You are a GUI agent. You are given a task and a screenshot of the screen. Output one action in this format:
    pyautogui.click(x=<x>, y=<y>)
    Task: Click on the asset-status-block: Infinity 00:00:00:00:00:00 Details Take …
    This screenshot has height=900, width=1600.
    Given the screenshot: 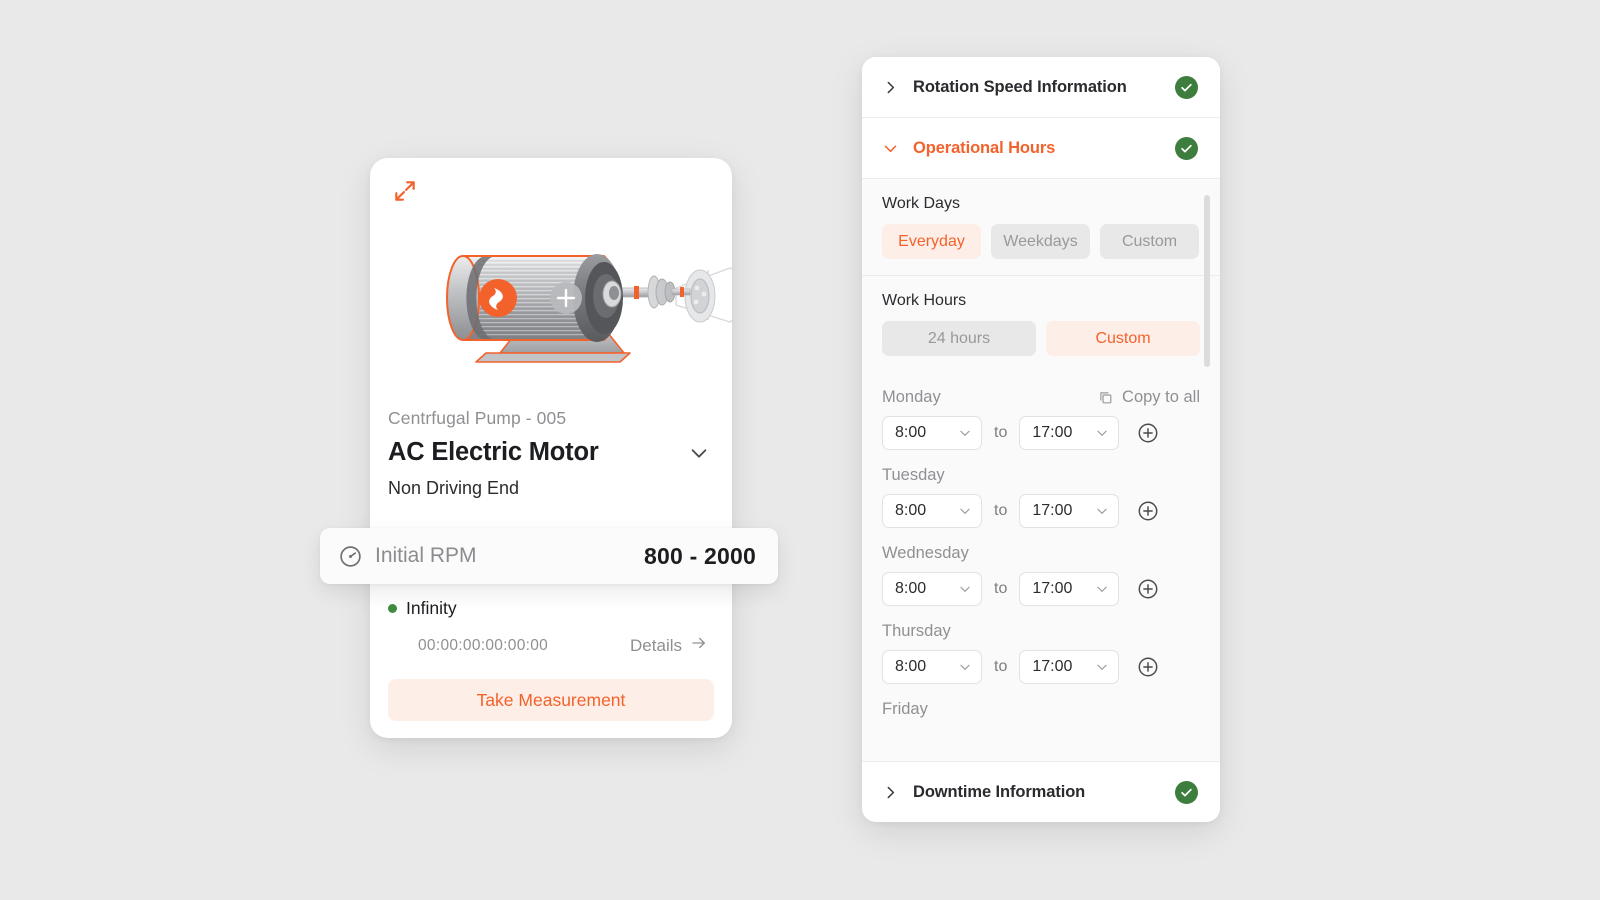 What is the action you would take?
    pyautogui.click(x=551, y=659)
    